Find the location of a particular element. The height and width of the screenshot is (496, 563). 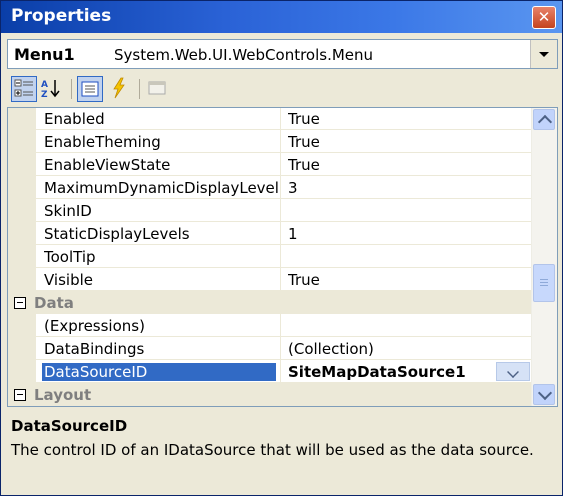

vertical-scrollbar is located at coordinates (544, 257).